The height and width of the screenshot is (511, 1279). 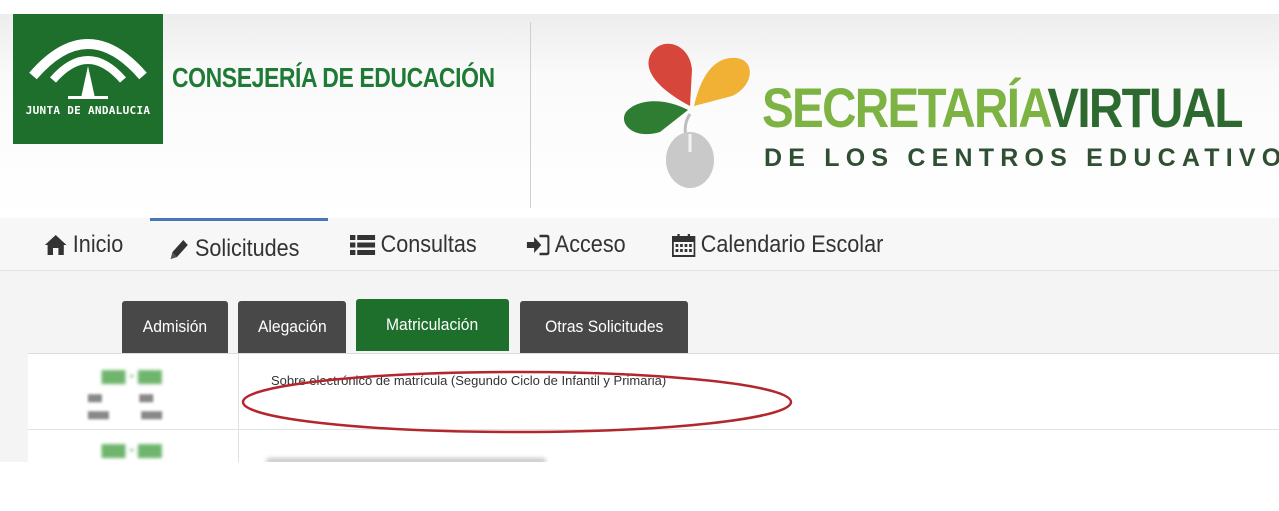 I want to click on nav-item-consultas: Consultas, so click(x=413, y=245).